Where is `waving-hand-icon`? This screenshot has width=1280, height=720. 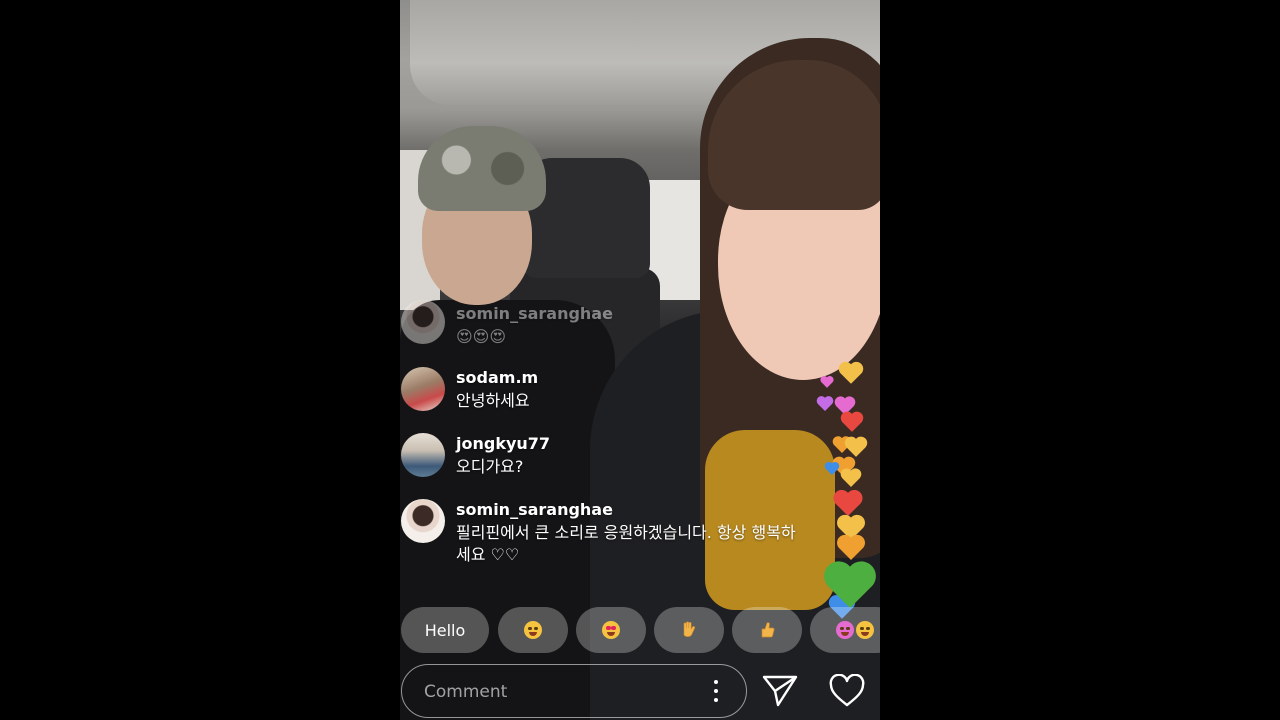 waving-hand-icon is located at coordinates (689, 629).